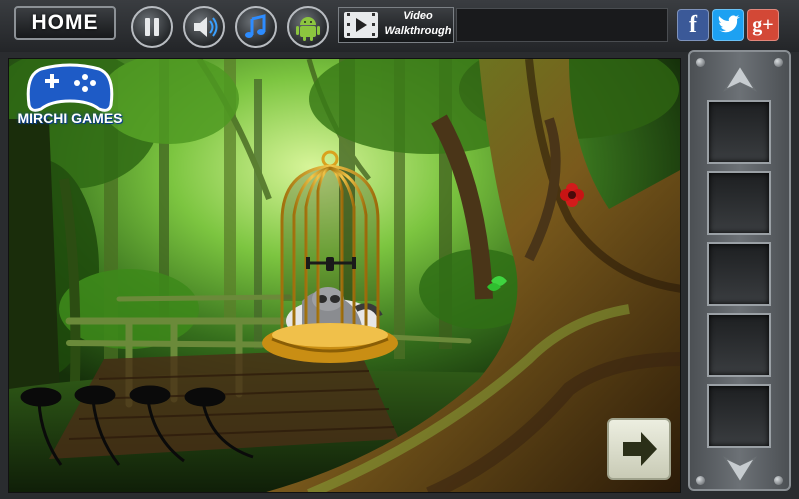 The height and width of the screenshot is (499, 799). I want to click on android-button, so click(308, 27).